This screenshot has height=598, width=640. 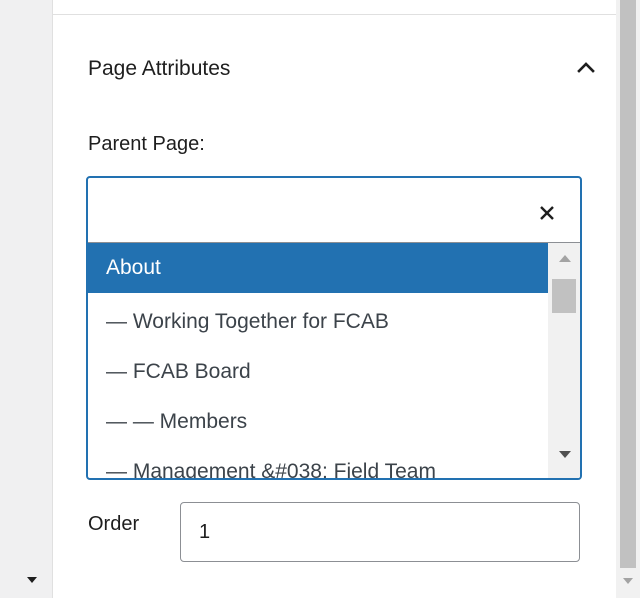 What do you see at coordinates (114, 524) in the screenshot?
I see `order-label: Order` at bounding box center [114, 524].